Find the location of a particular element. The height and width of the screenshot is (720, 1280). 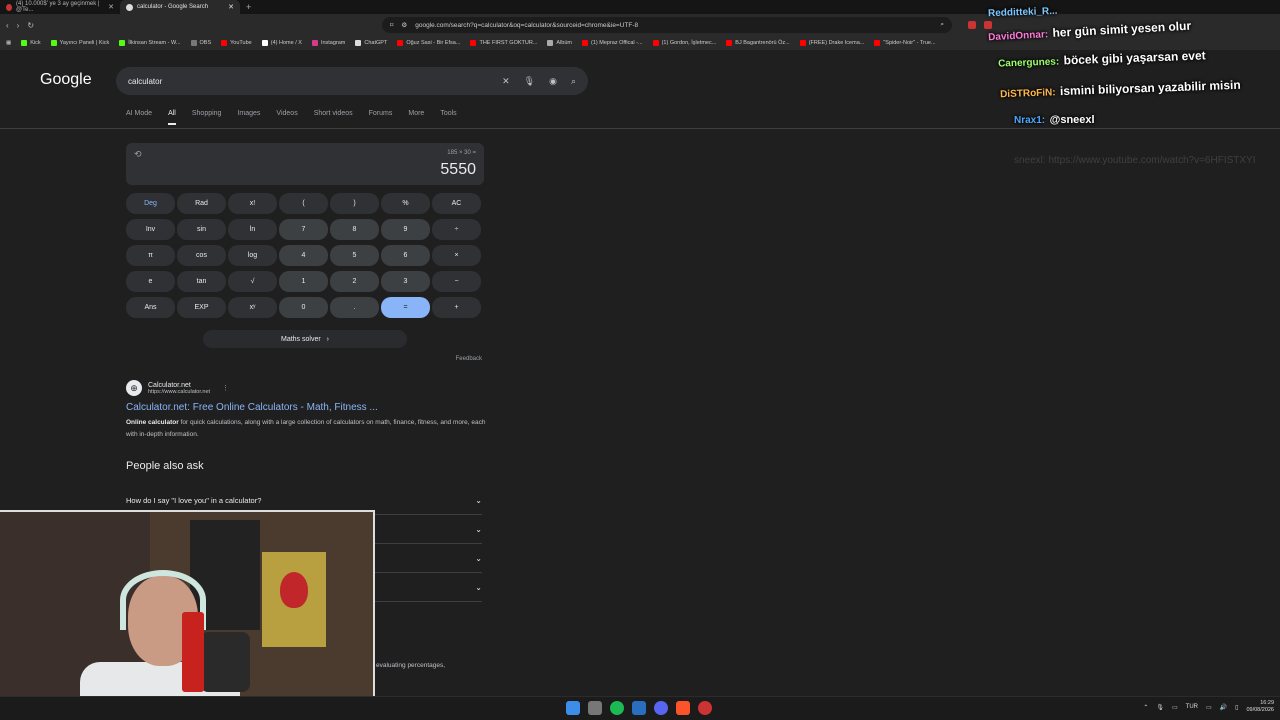

key-ans: Ans is located at coordinates (150, 307).